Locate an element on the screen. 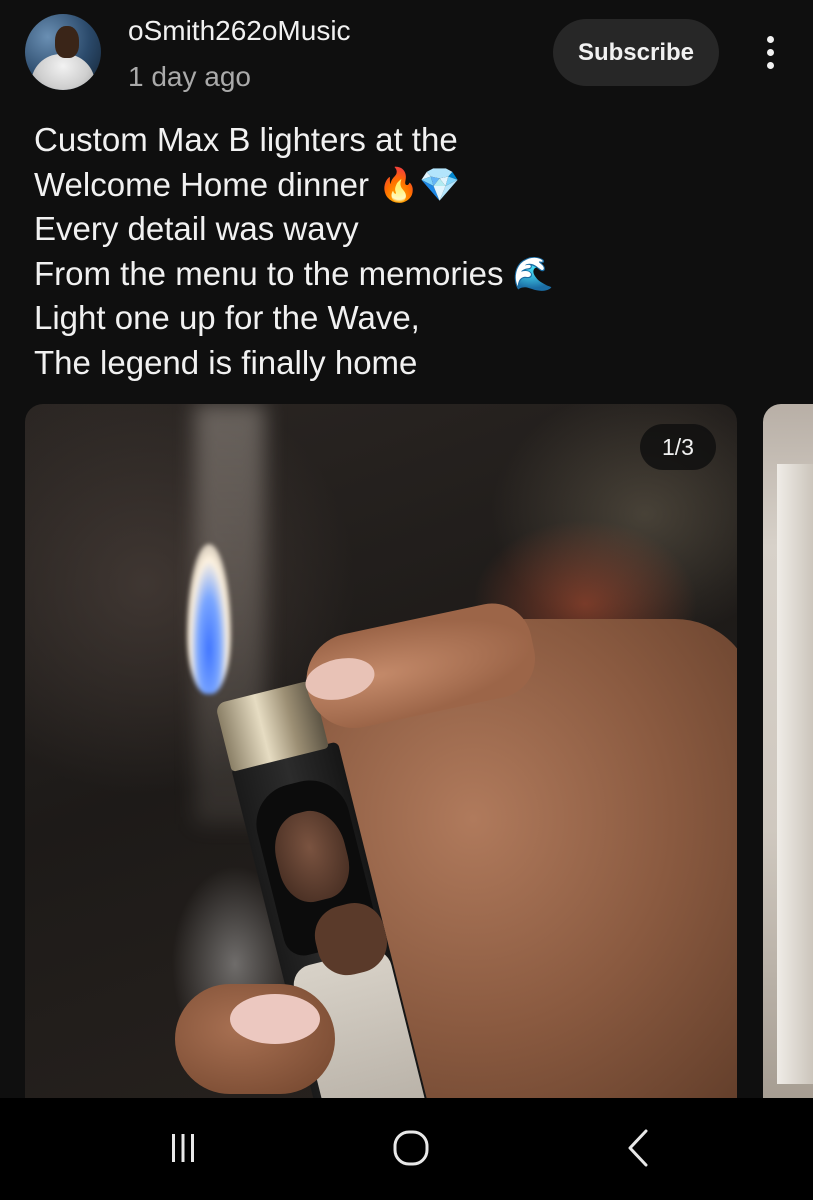 The image size is (813, 1200). avatar-coat is located at coordinates (63, 72).